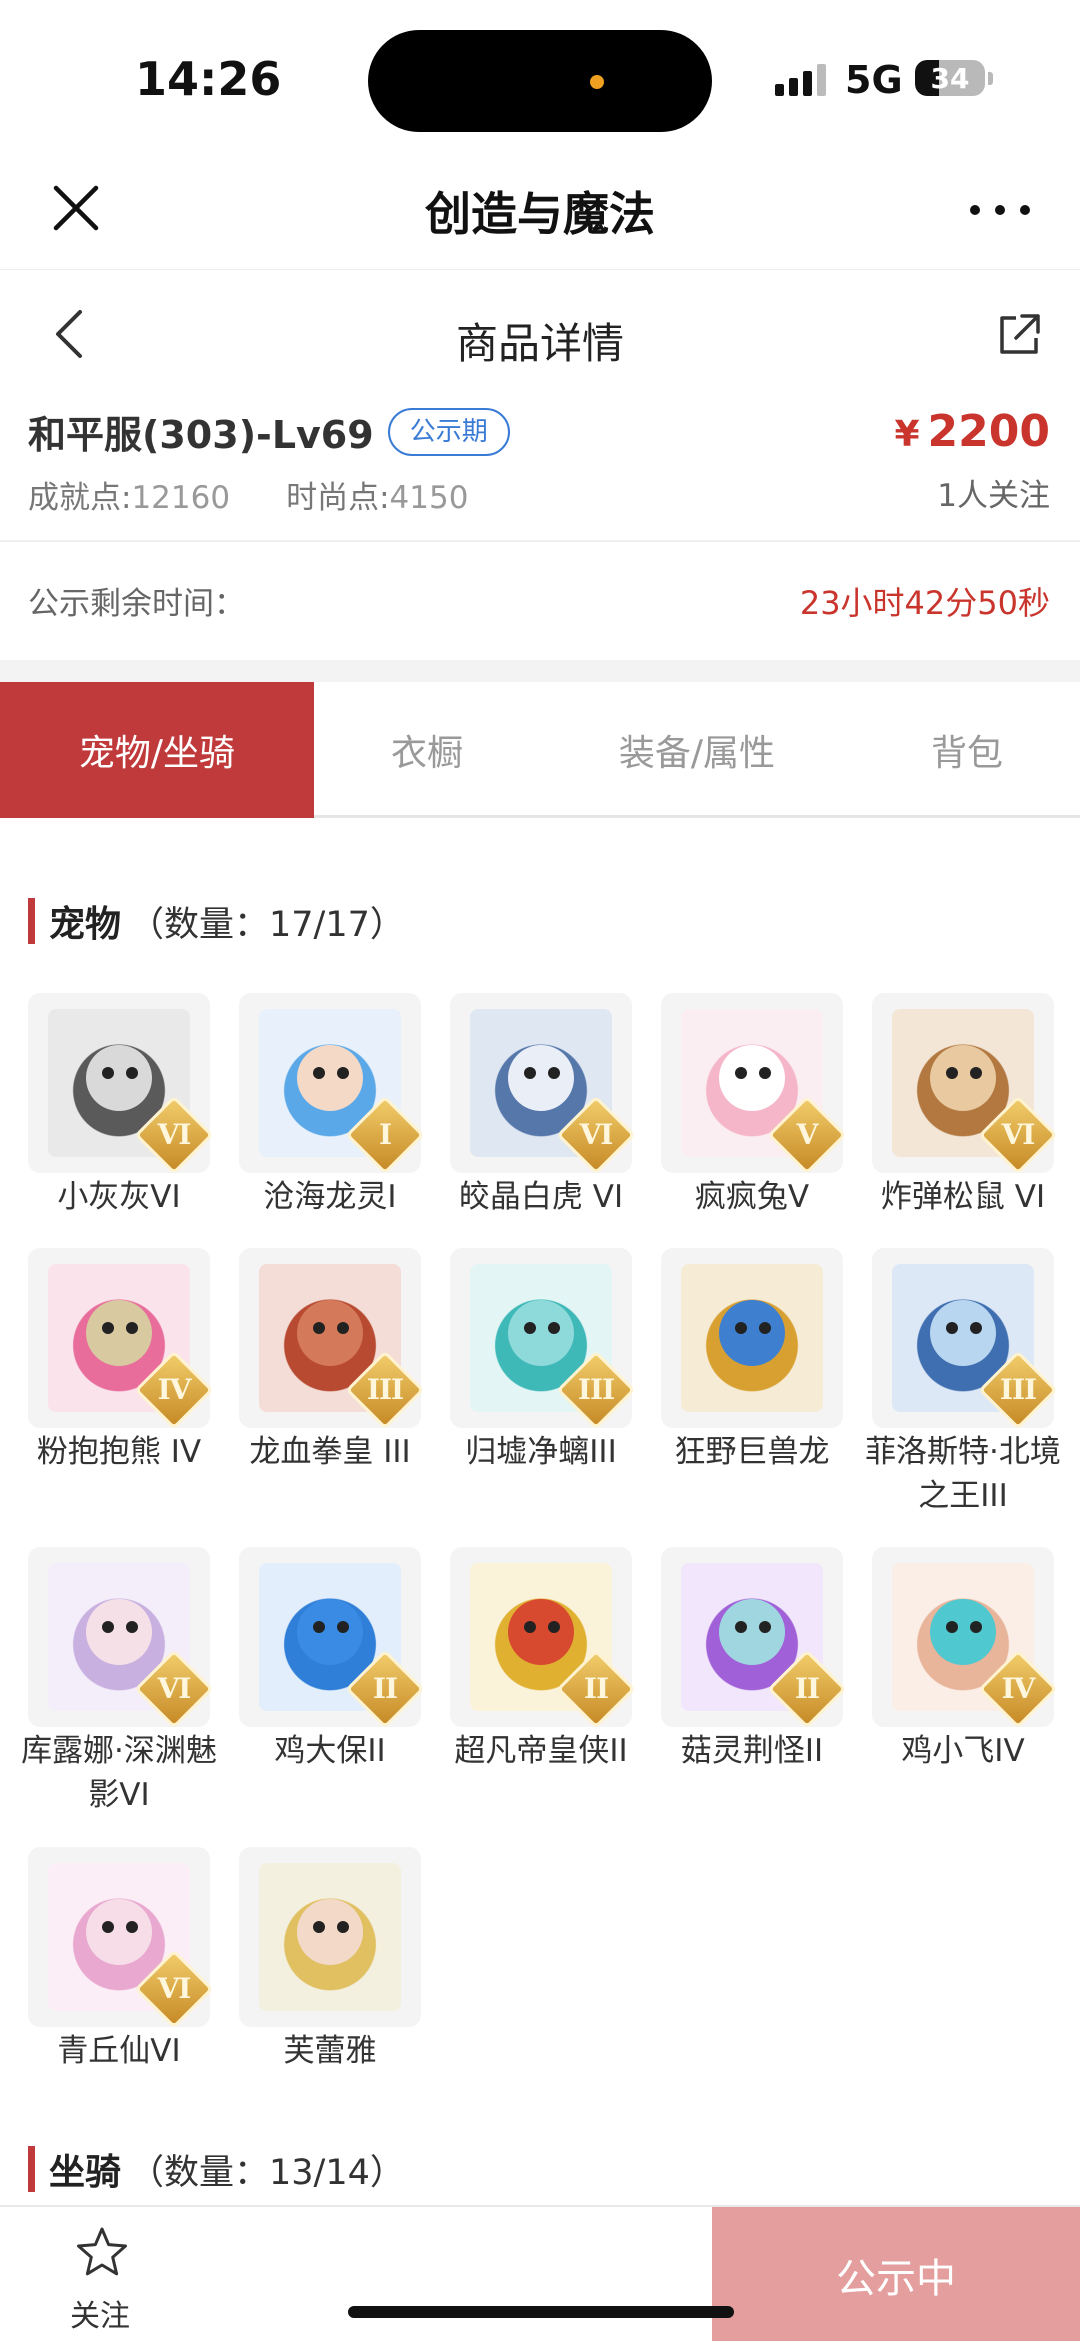 This screenshot has width=1080, height=2341. Describe the element at coordinates (896, 2274) in the screenshot. I see `publicity-status-button: 公示中` at that location.